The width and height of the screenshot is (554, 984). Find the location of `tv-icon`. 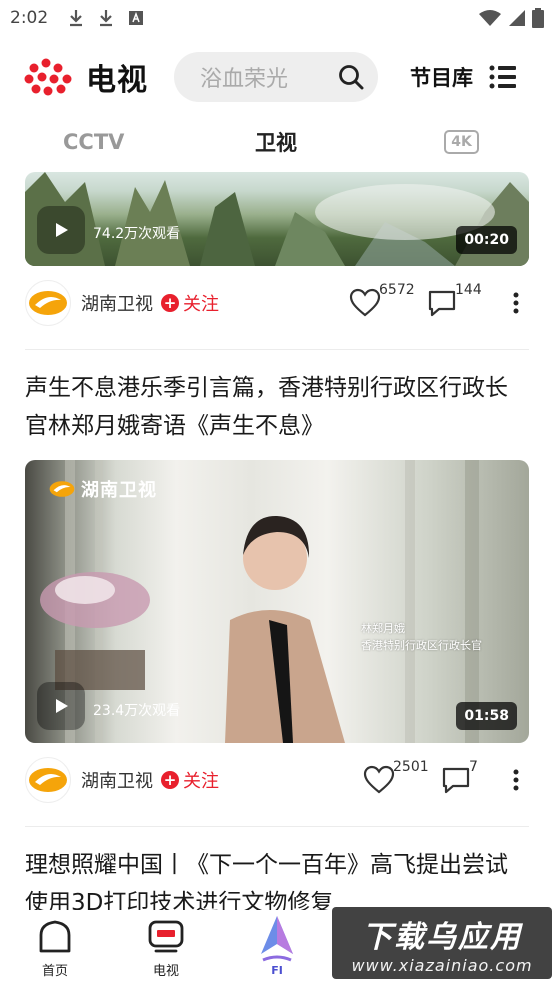

tv-icon is located at coordinates (166, 936).